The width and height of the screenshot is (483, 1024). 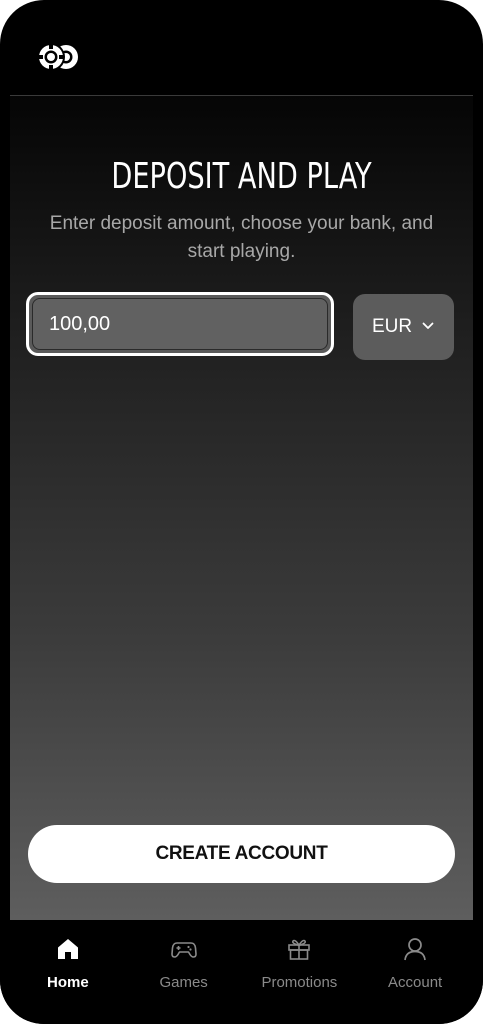 What do you see at coordinates (183, 950) in the screenshot?
I see `gamepad-icon` at bounding box center [183, 950].